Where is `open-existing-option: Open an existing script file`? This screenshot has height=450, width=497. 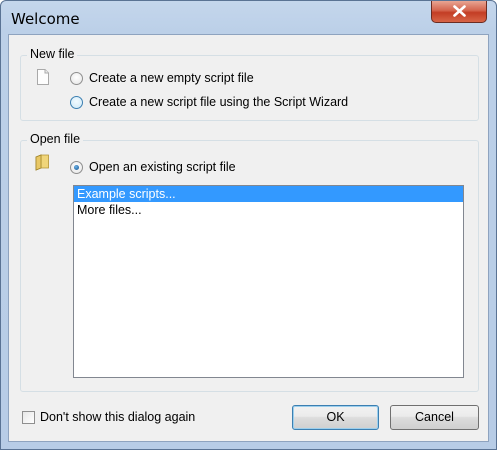
open-existing-option: Open an existing script file is located at coordinates (153, 167).